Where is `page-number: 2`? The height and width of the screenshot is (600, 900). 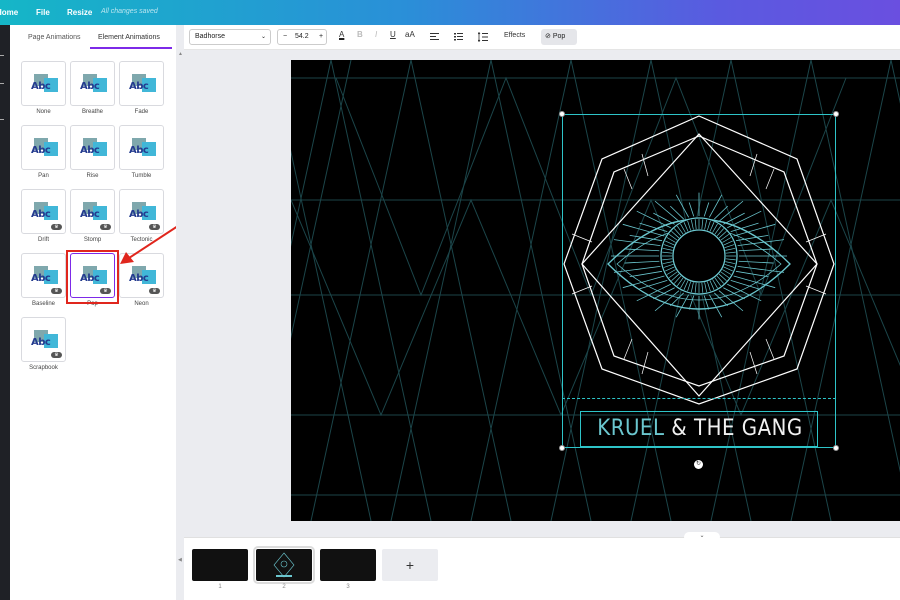 page-number: 2 is located at coordinates (284, 587).